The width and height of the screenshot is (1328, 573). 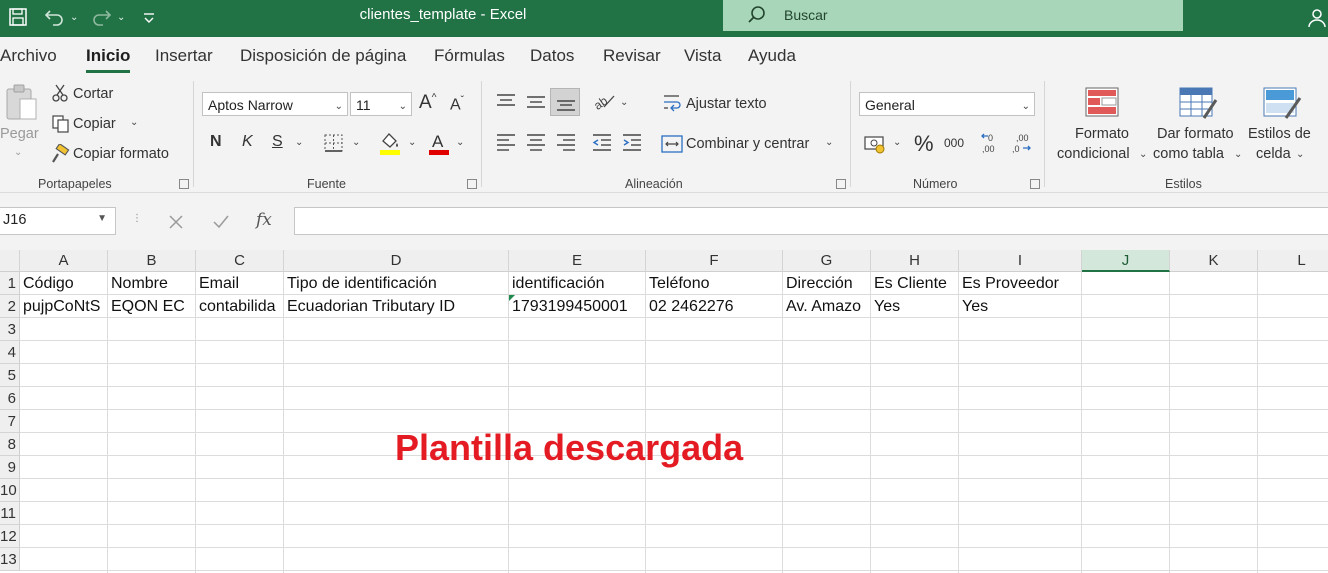 I want to click on name-box: J16 ▼, so click(x=58, y=221).